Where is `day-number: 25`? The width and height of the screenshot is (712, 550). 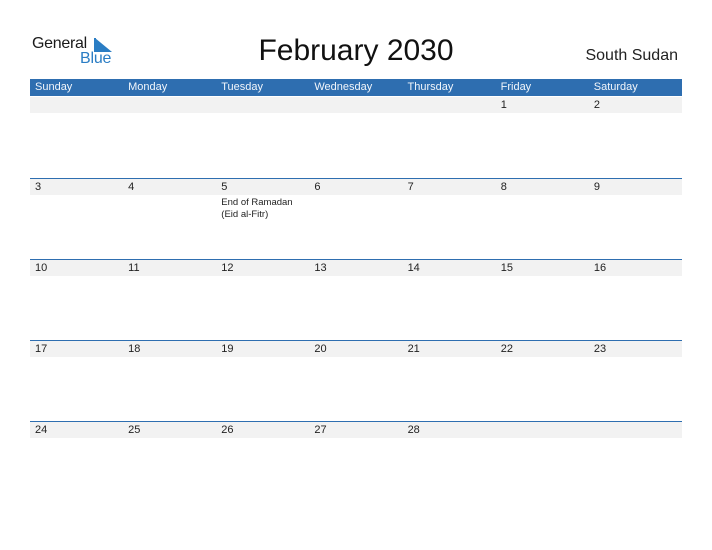
day-number: 25 is located at coordinates (134, 430).